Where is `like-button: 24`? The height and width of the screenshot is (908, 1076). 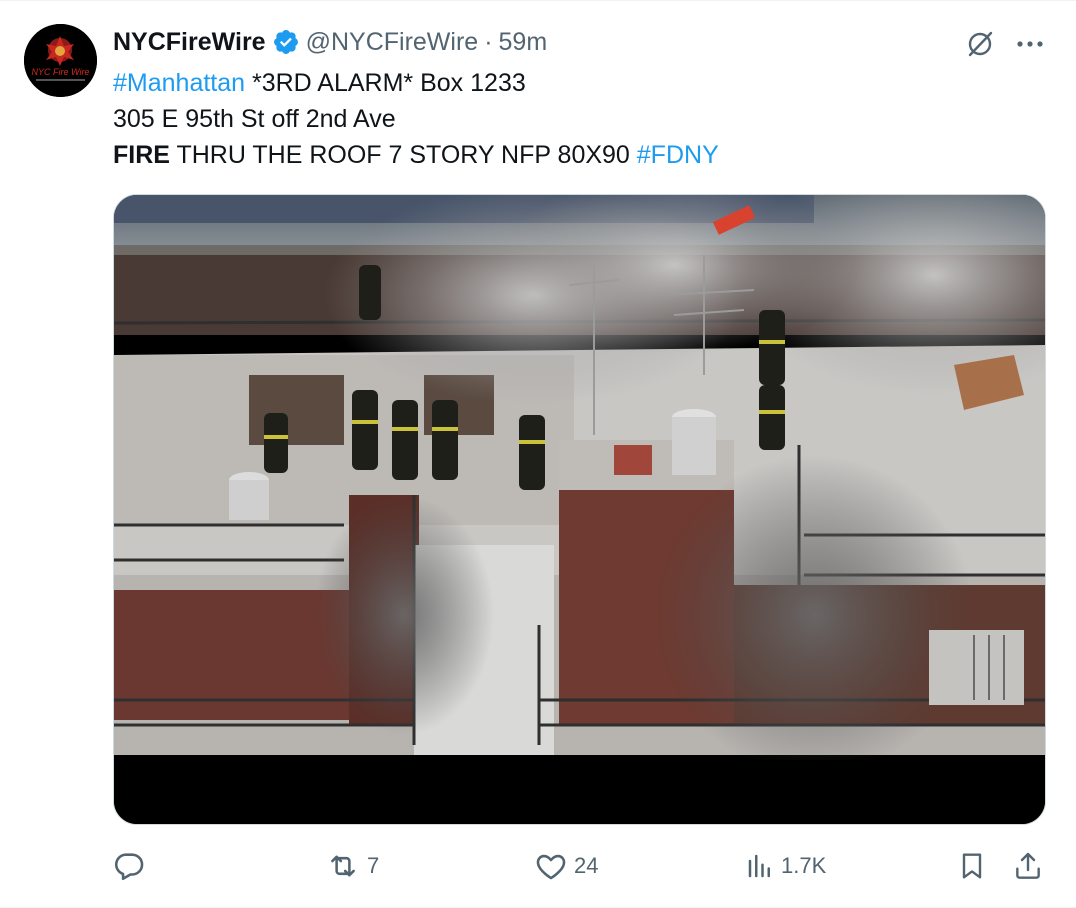
like-button: 24 is located at coordinates (566, 866).